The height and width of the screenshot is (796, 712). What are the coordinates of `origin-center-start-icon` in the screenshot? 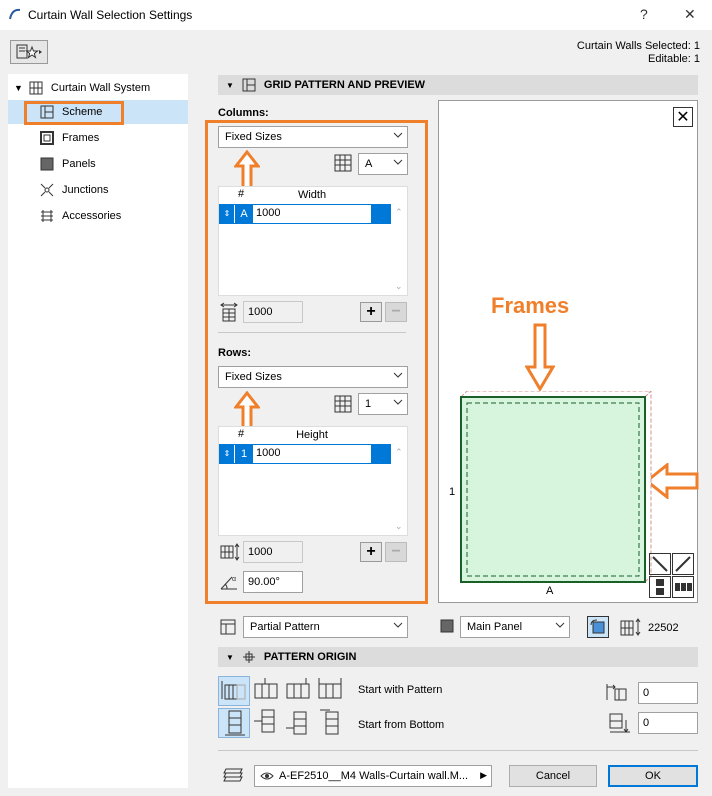 It's located at (266, 688).